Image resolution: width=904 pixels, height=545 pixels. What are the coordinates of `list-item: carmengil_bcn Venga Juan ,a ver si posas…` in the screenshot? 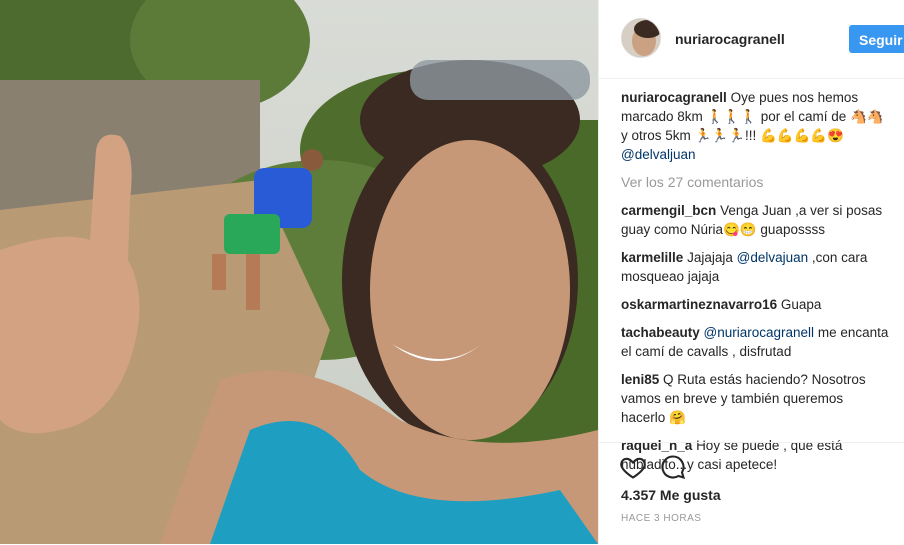 It's located at (756, 220).